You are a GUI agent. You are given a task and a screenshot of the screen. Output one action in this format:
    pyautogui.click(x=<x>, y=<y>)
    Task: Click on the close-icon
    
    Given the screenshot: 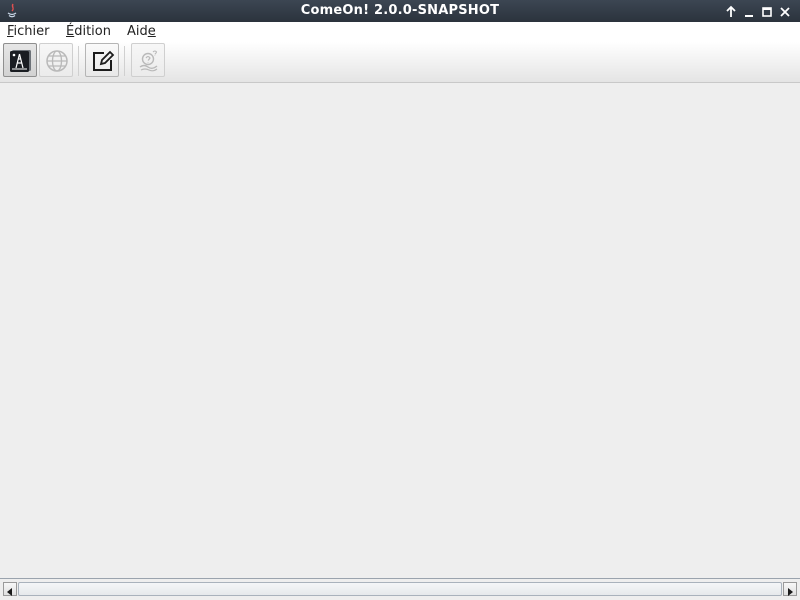 What is the action you would take?
    pyautogui.click(x=785, y=11)
    